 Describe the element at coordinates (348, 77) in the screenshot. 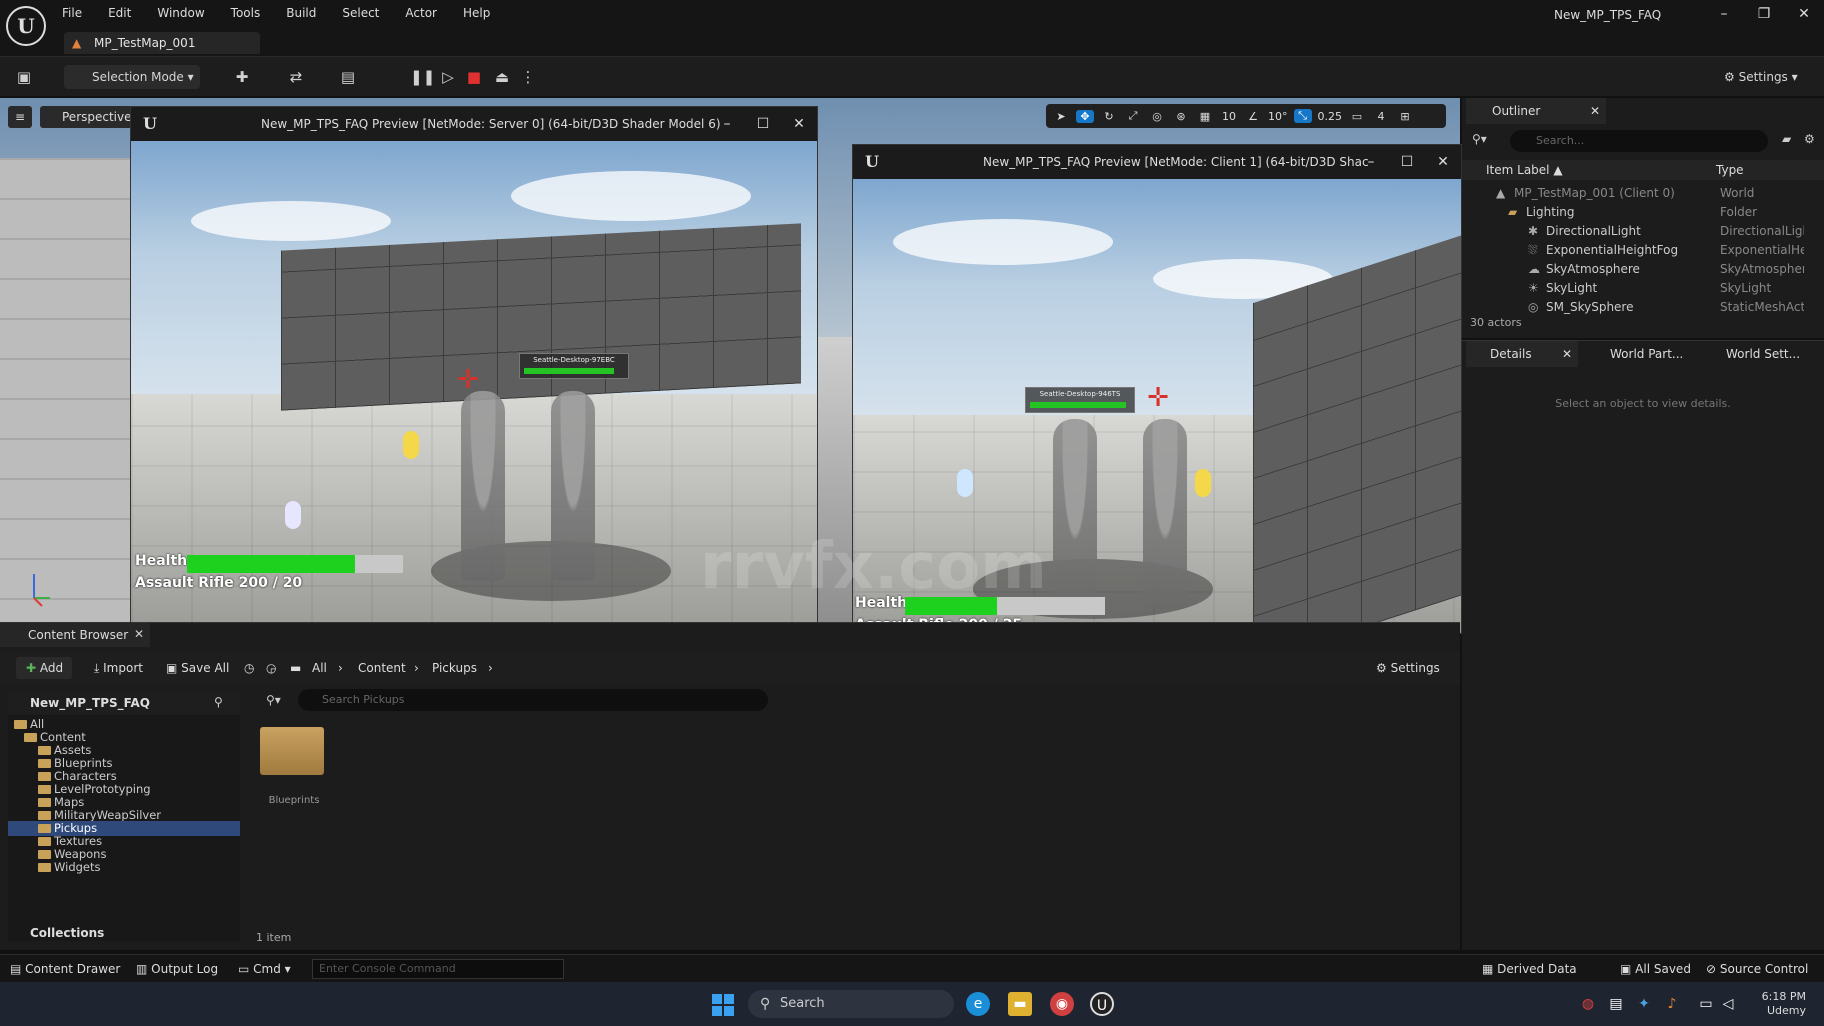

I see `cinematics-icon: ▤` at that location.